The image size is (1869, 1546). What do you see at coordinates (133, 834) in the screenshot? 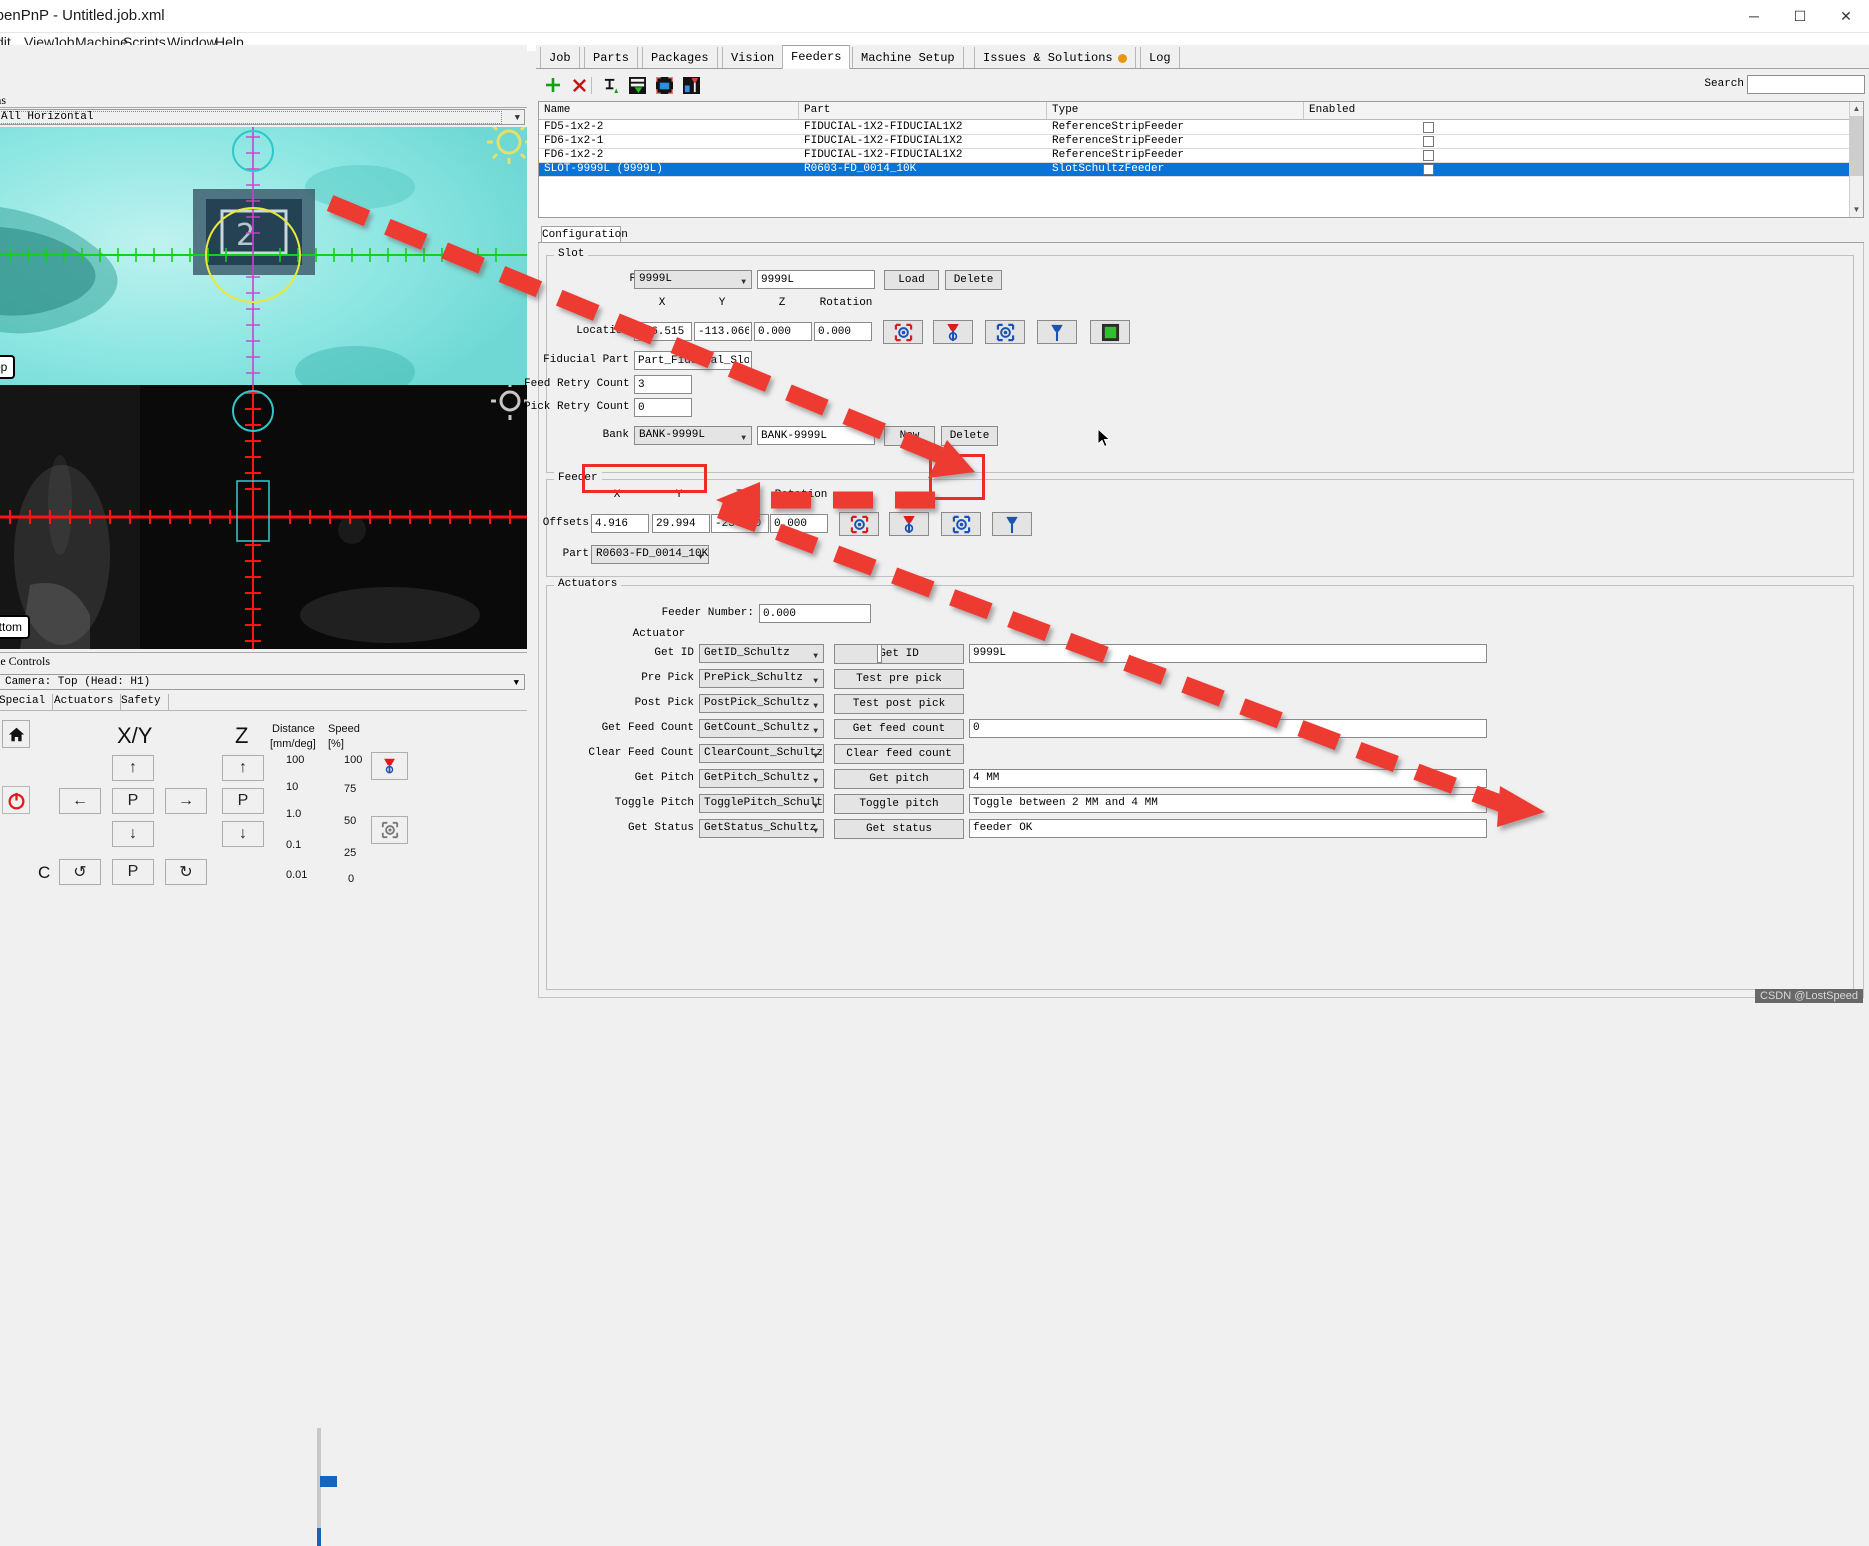
I see `jog-y-minus-button: ↓` at bounding box center [133, 834].